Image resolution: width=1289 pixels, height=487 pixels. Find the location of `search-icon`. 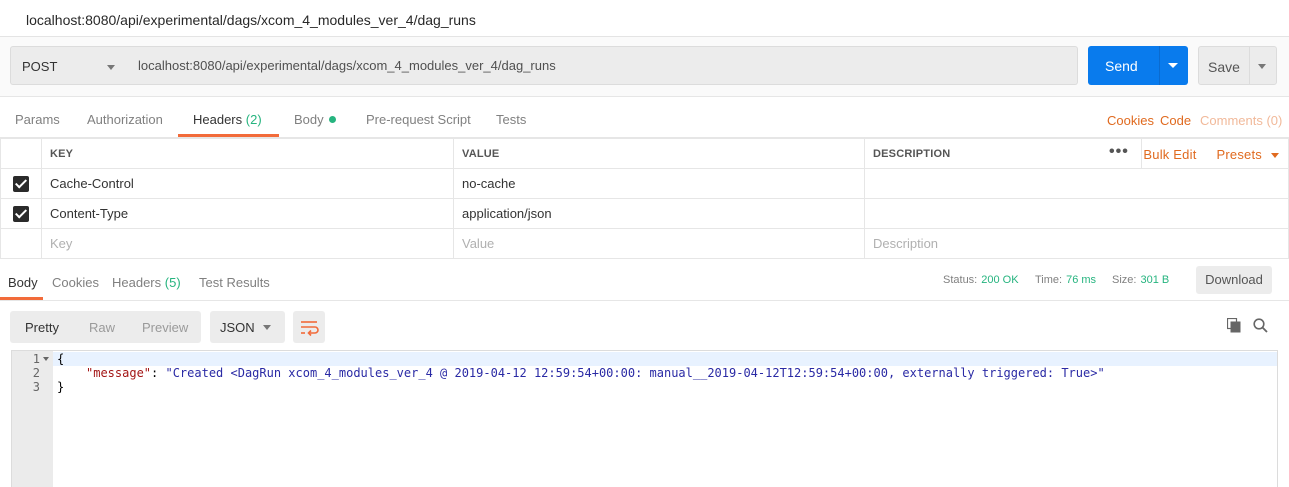

search-icon is located at coordinates (1260, 325).